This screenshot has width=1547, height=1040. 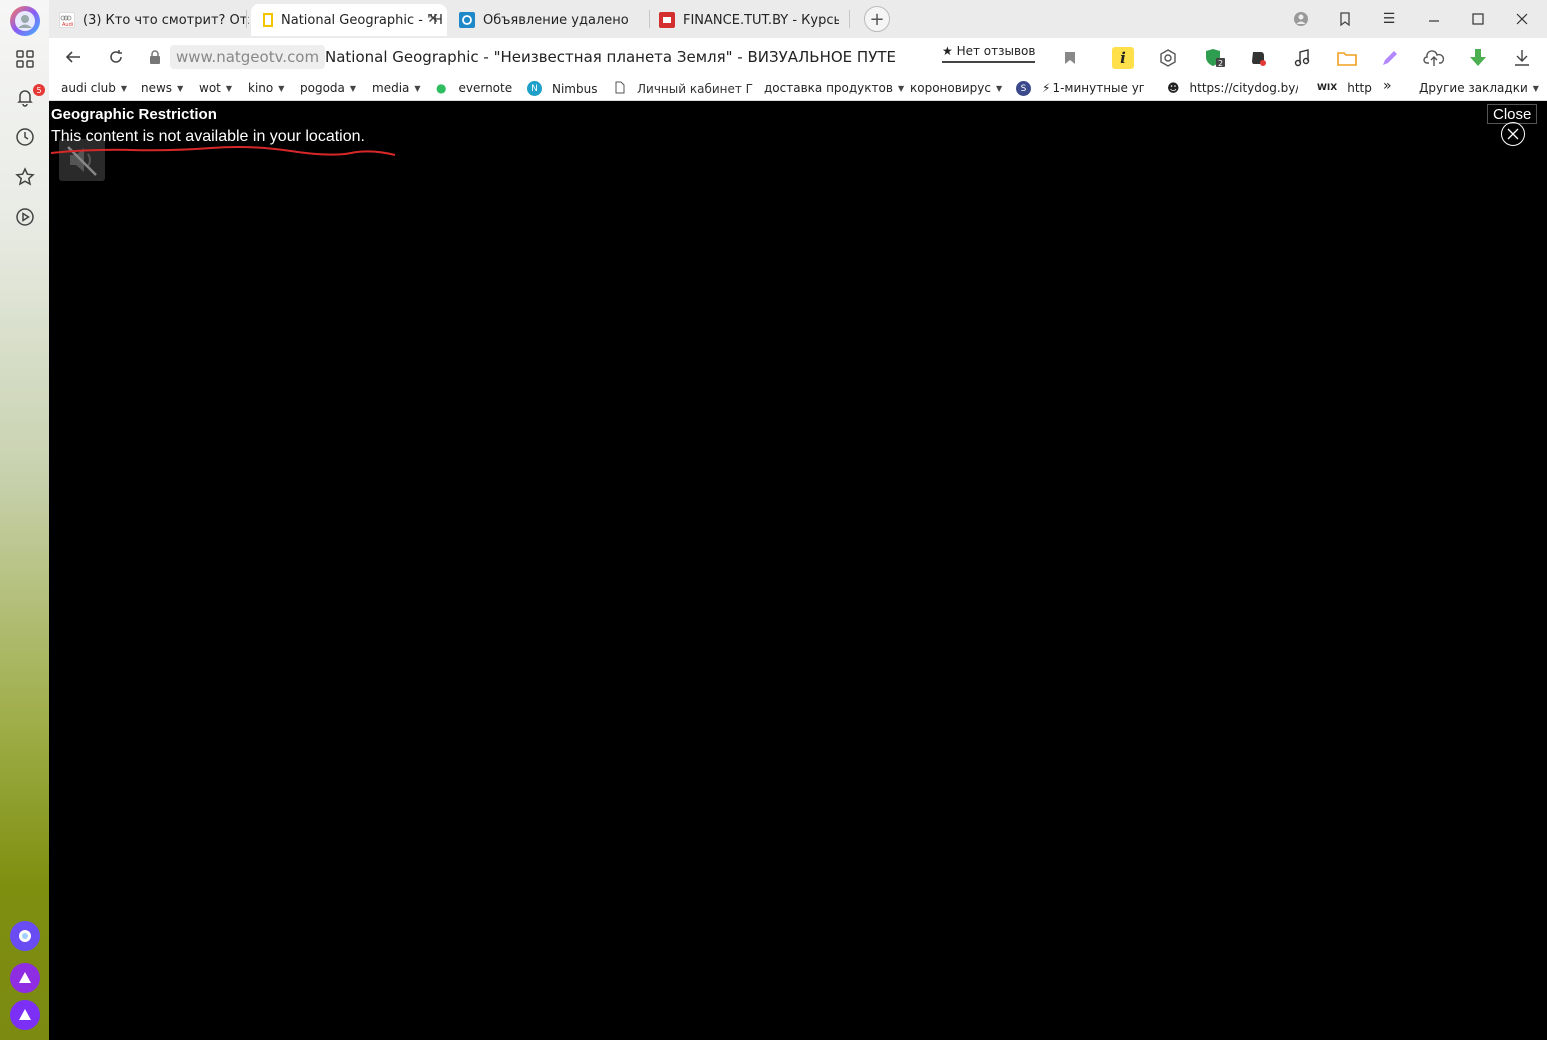 What do you see at coordinates (1478, 19) in the screenshot?
I see `maximize-icon` at bounding box center [1478, 19].